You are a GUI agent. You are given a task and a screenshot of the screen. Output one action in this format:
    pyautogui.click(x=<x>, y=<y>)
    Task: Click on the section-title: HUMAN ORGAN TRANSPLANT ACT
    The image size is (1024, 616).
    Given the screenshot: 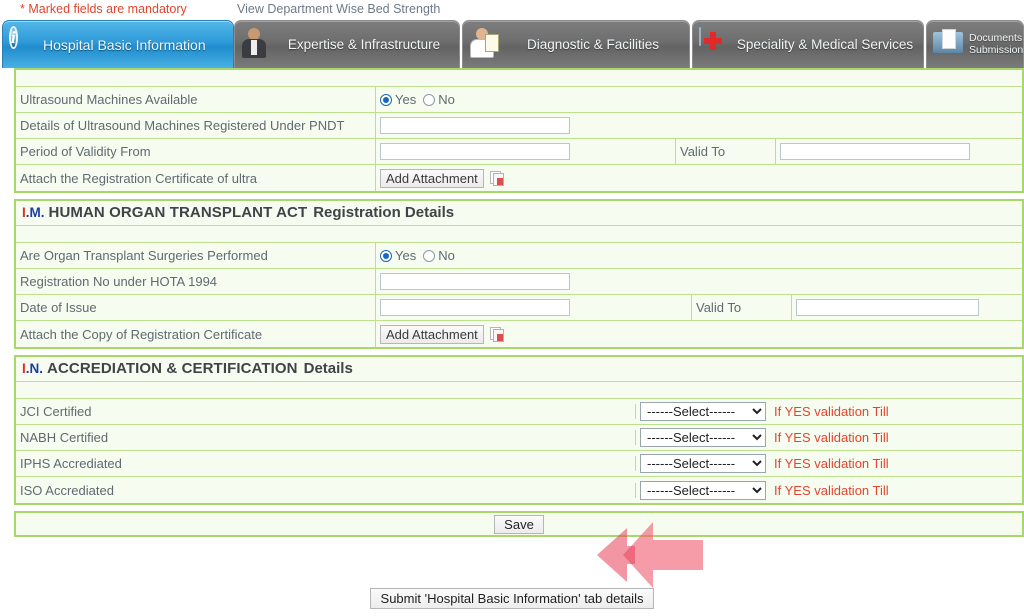 What is the action you would take?
    pyautogui.click(x=178, y=212)
    